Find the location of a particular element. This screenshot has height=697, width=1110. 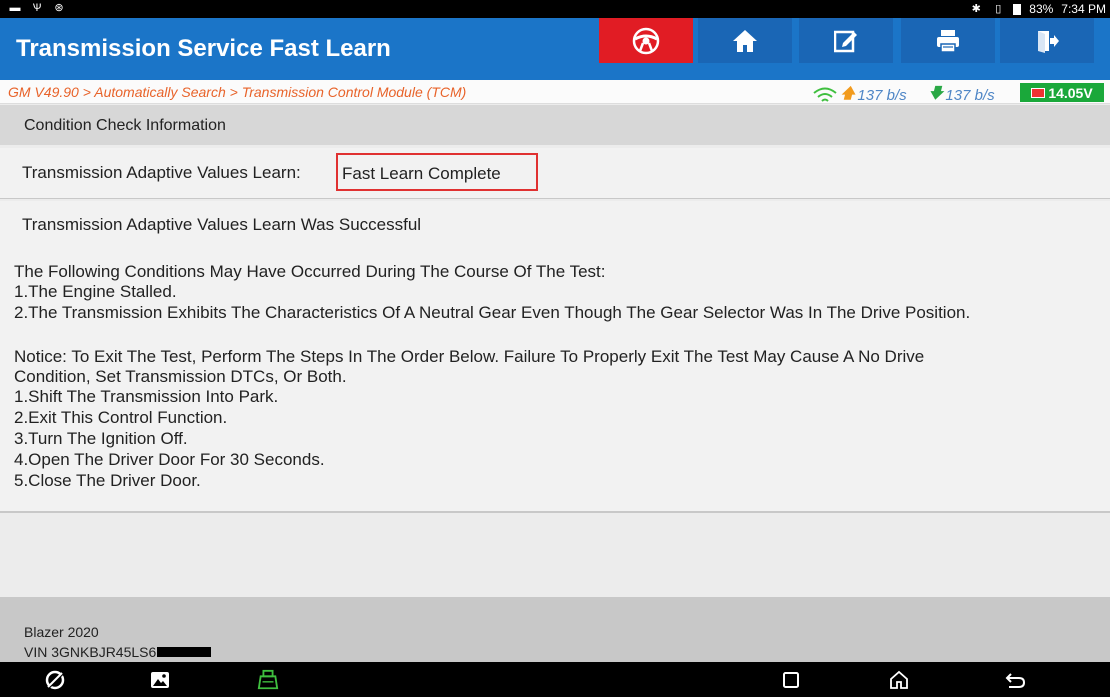

exit-button is located at coordinates (1047, 40).